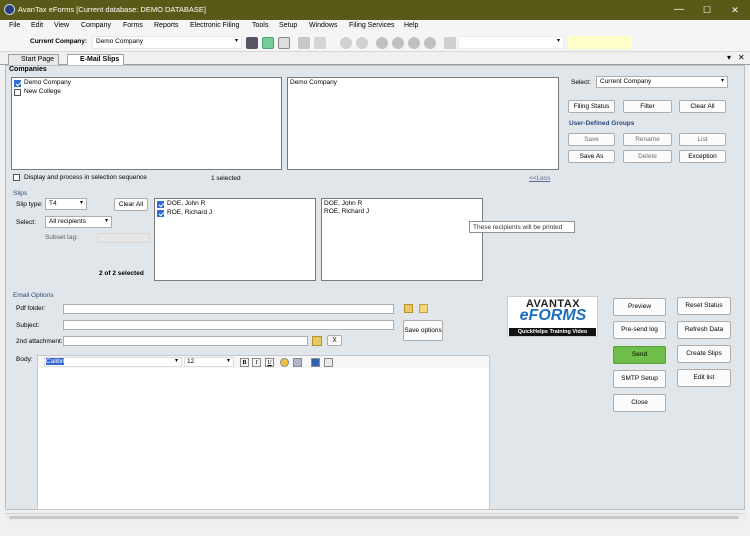 The height and width of the screenshot is (536, 750). I want to click on less-link: <<Less, so click(539, 178).